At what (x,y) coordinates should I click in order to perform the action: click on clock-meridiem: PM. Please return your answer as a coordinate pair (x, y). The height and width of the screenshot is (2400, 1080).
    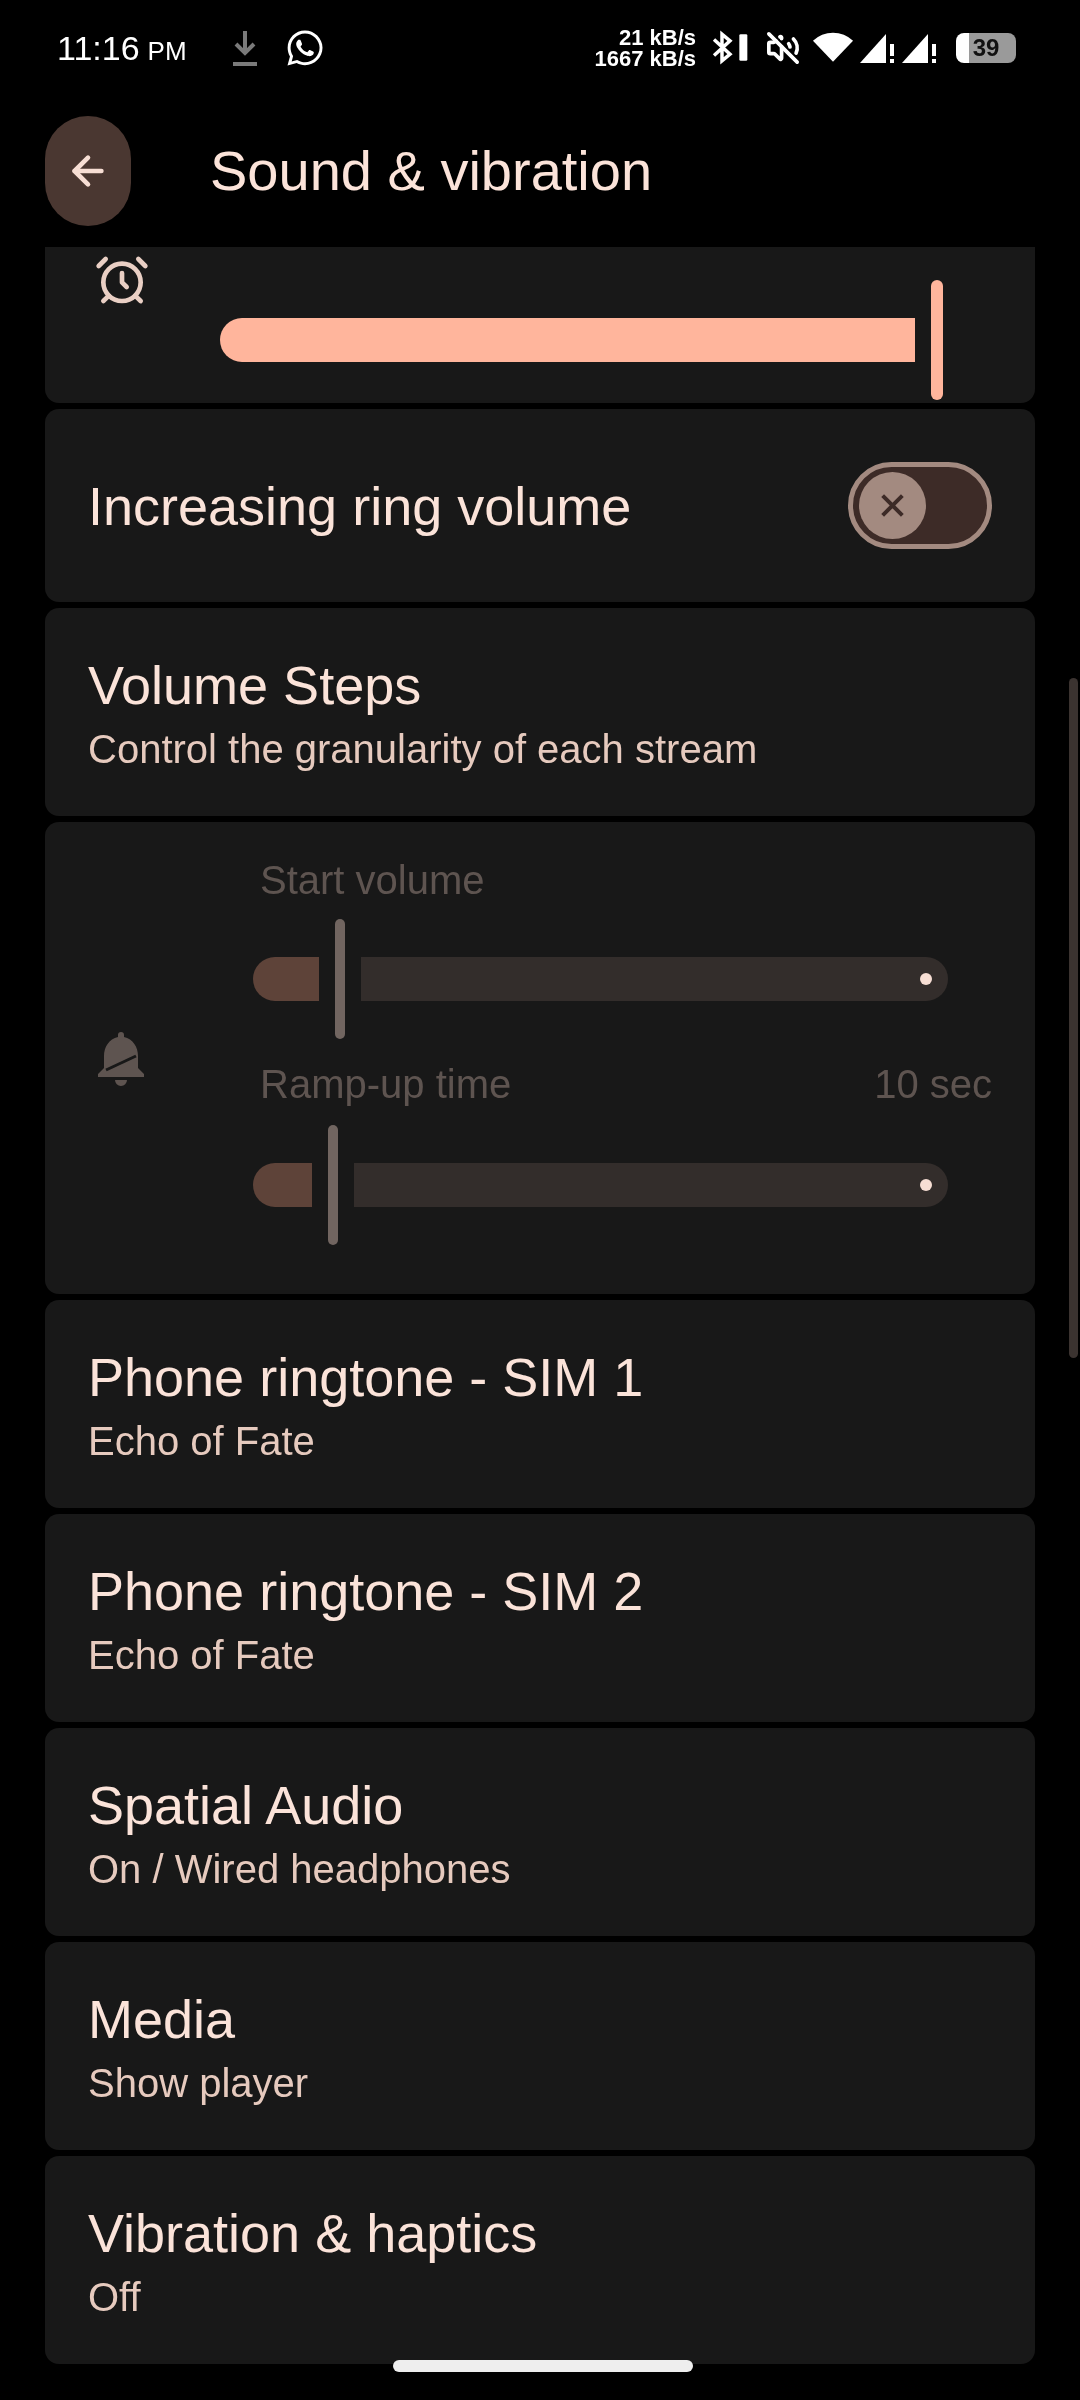
    Looking at the image, I should click on (167, 50).